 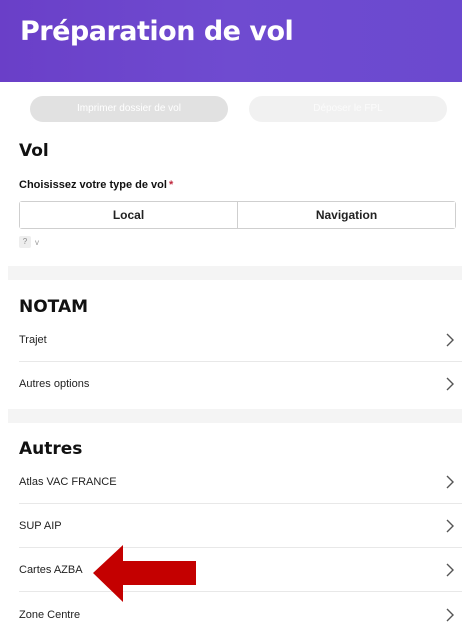 What do you see at coordinates (54, 307) in the screenshot?
I see `section-title-notam: NOTAM` at bounding box center [54, 307].